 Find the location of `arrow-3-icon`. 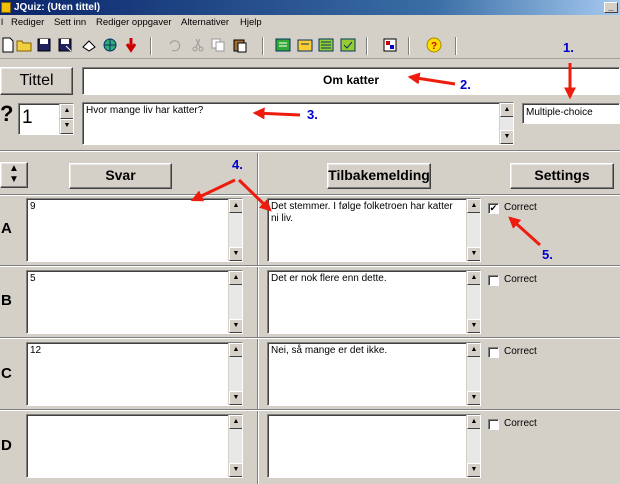

arrow-3-icon is located at coordinates (276, 113).